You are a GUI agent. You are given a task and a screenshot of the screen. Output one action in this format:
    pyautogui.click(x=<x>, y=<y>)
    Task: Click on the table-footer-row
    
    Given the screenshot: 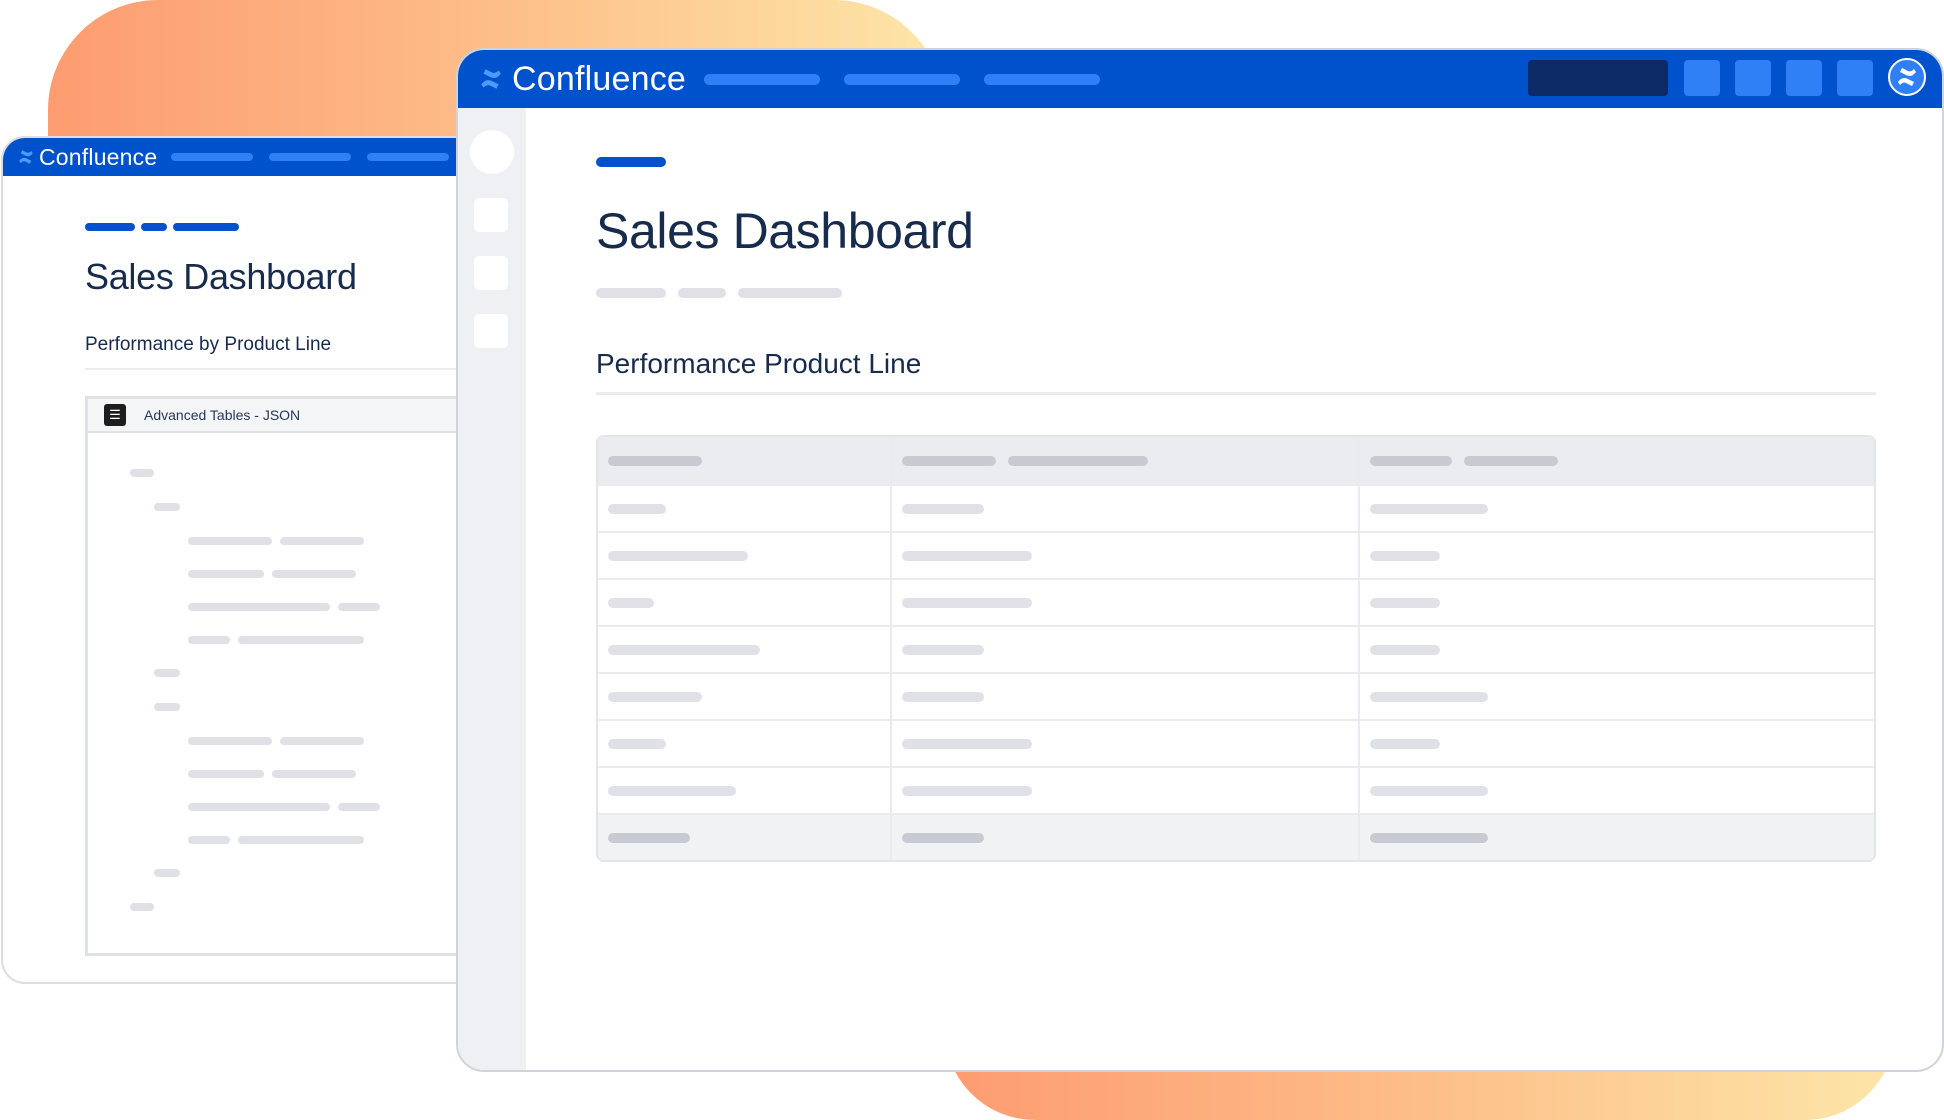 What is the action you would take?
    pyautogui.click(x=1236, y=836)
    